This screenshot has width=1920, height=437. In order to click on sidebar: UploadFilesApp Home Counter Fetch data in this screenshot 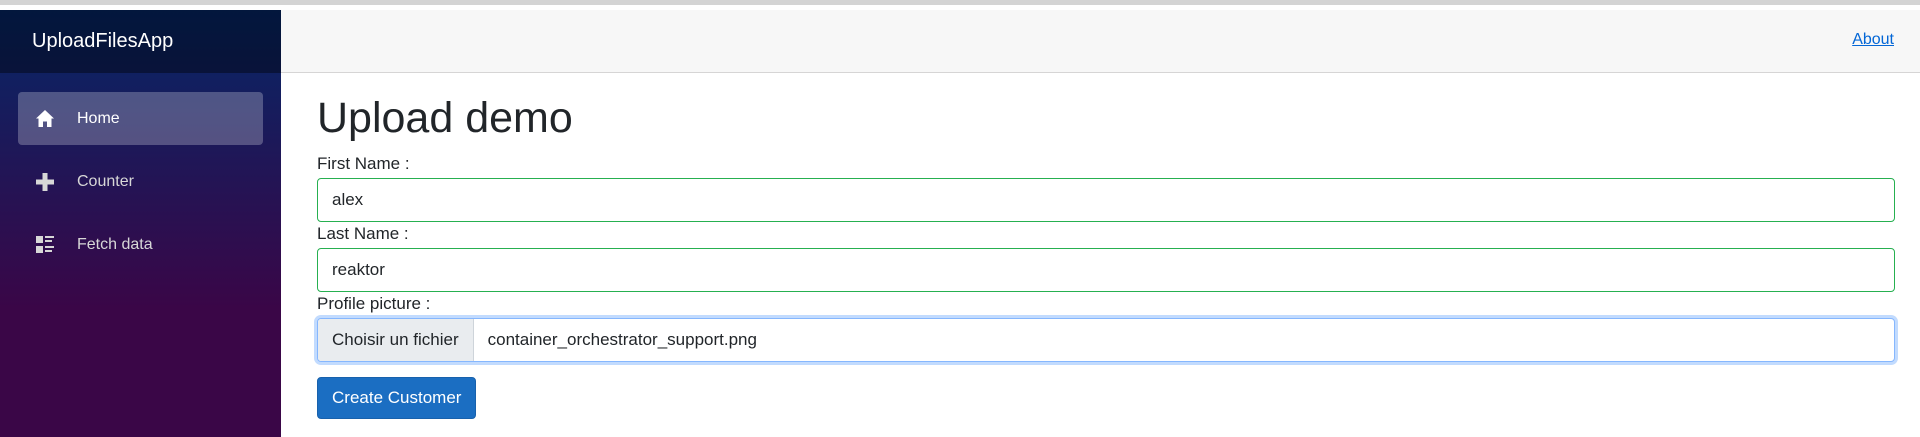, I will do `click(140, 223)`.